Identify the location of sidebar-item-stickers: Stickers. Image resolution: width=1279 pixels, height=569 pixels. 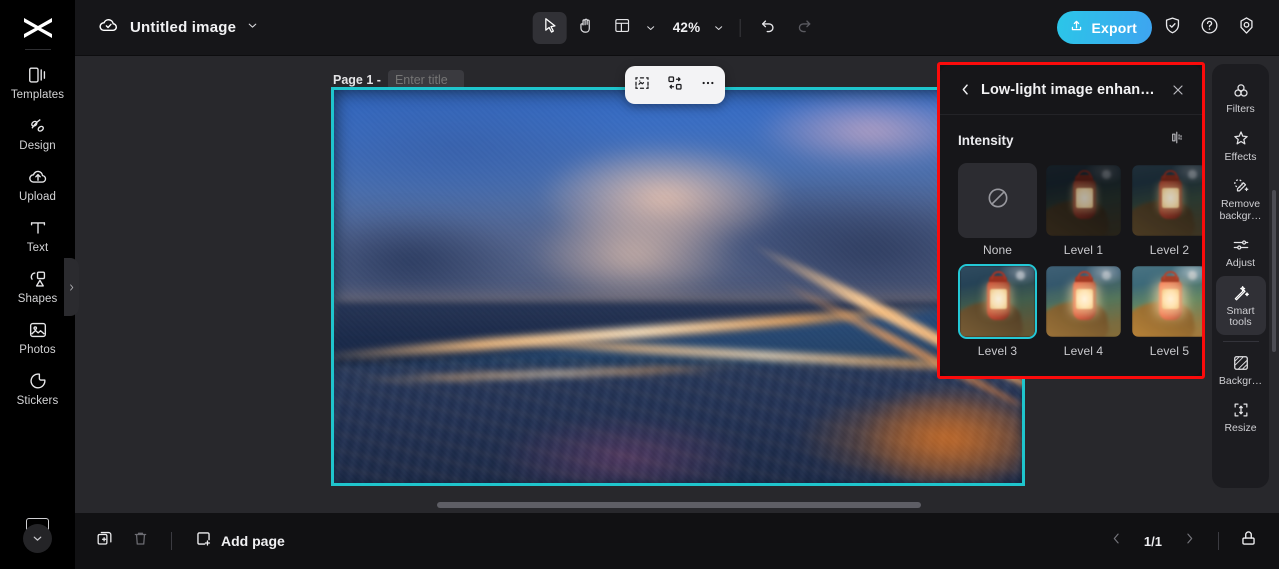
(38, 388).